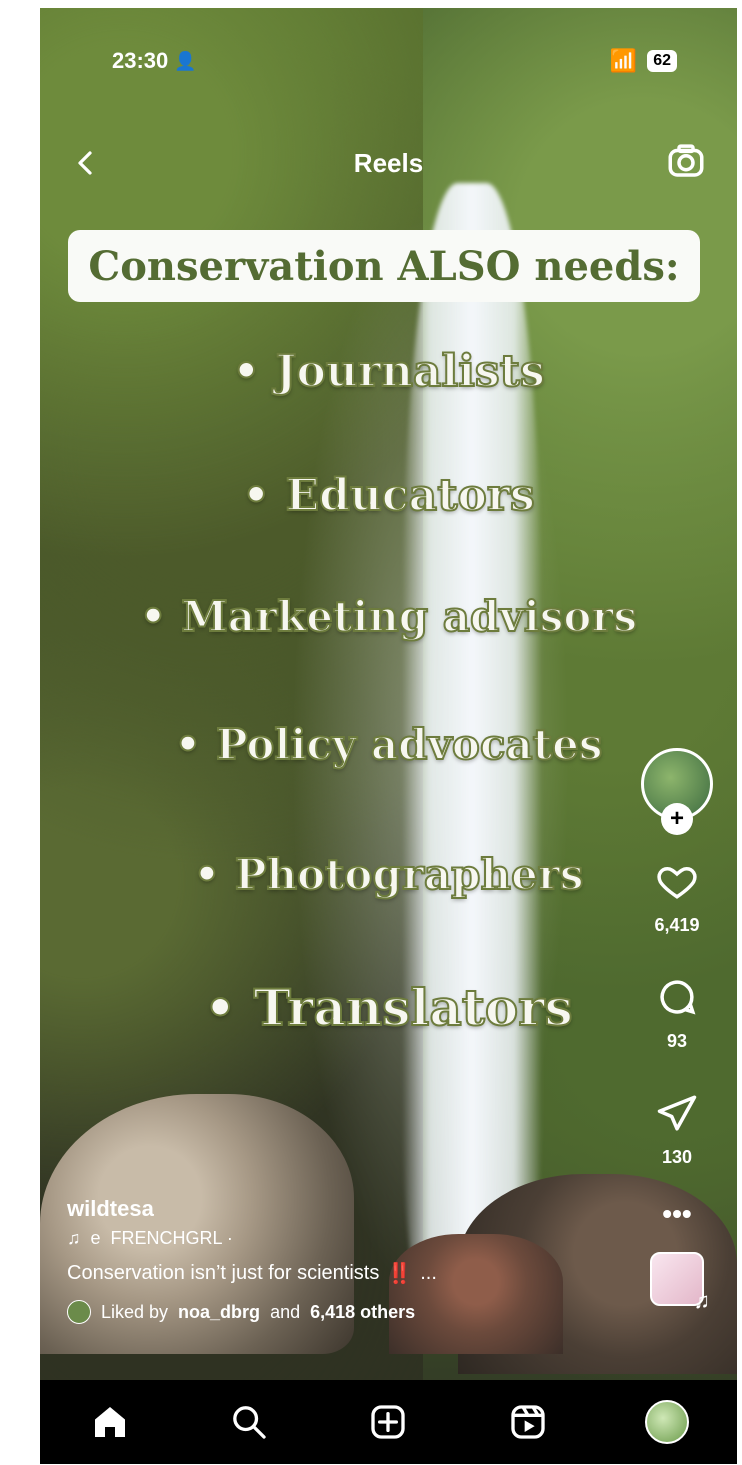  What do you see at coordinates (389, 744) in the screenshot?
I see `overlay-item-policy: • Policy advocates` at bounding box center [389, 744].